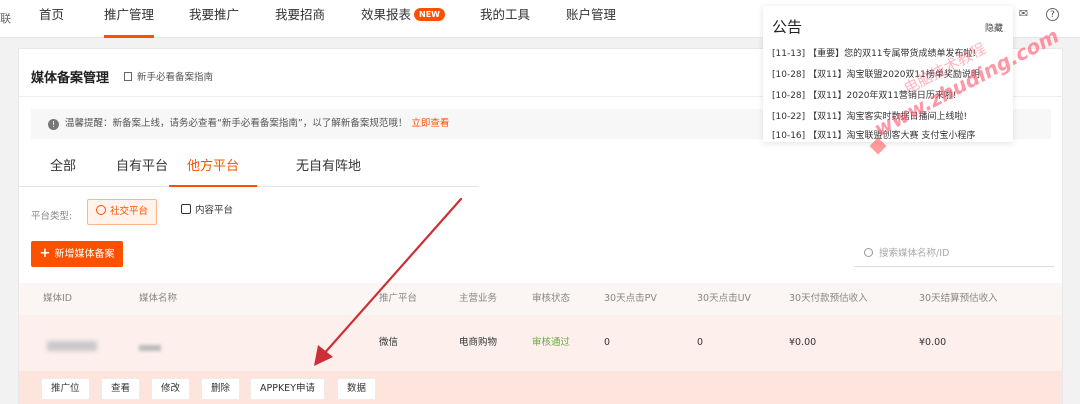 Image resolution: width=1080 pixels, height=404 pixels. Describe the element at coordinates (171, 389) in the screenshot. I see `edit-button: 修改` at that location.